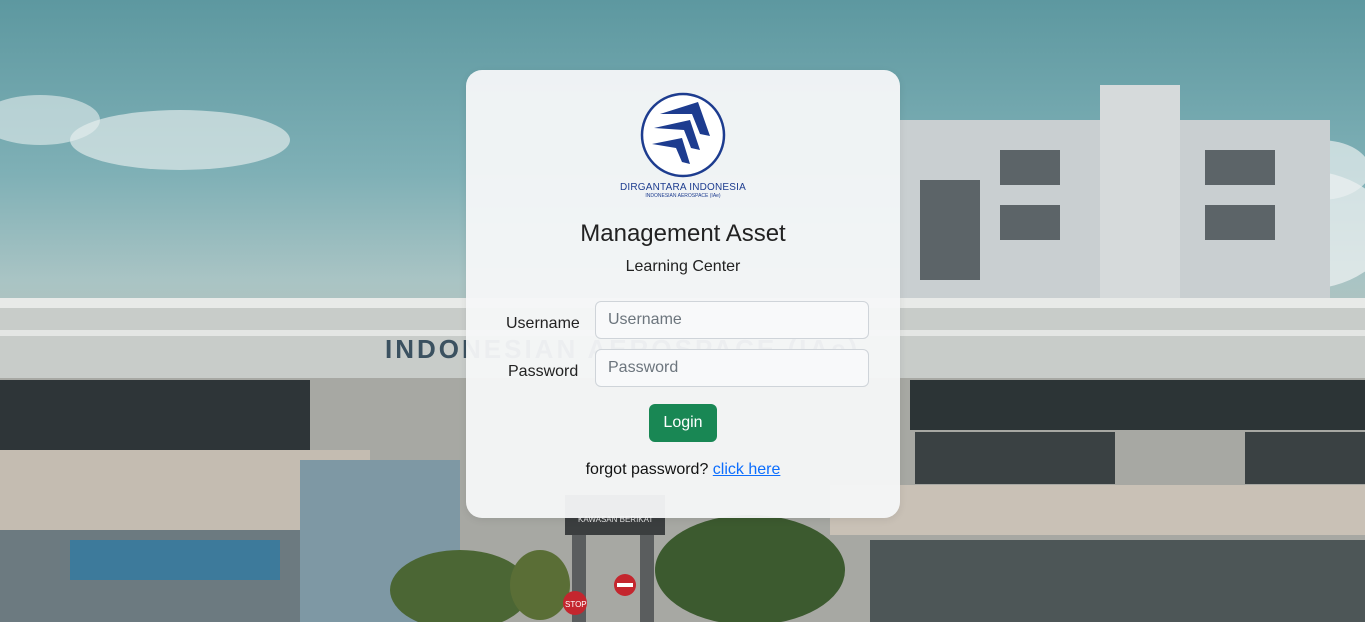 Image resolution: width=1365 pixels, height=622 pixels. I want to click on forgot-password-row: forgot password? click here, so click(683, 470).